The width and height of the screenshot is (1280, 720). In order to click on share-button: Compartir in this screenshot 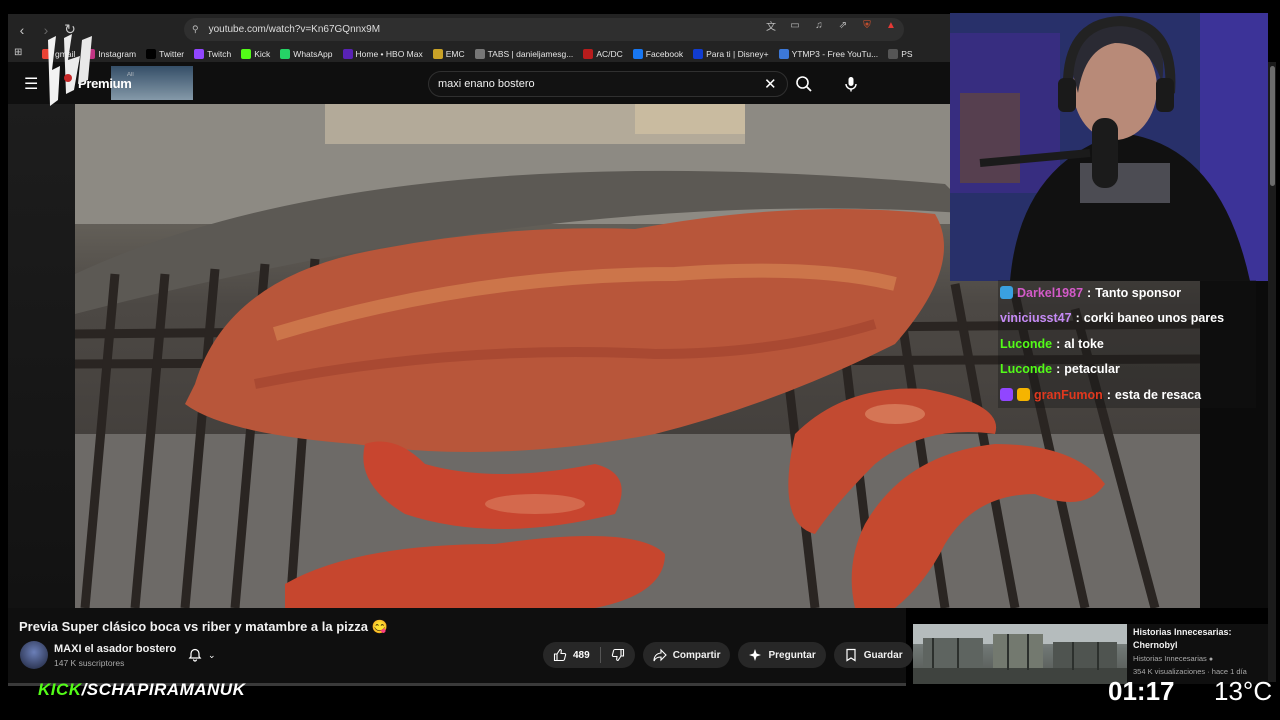, I will do `click(686, 655)`.